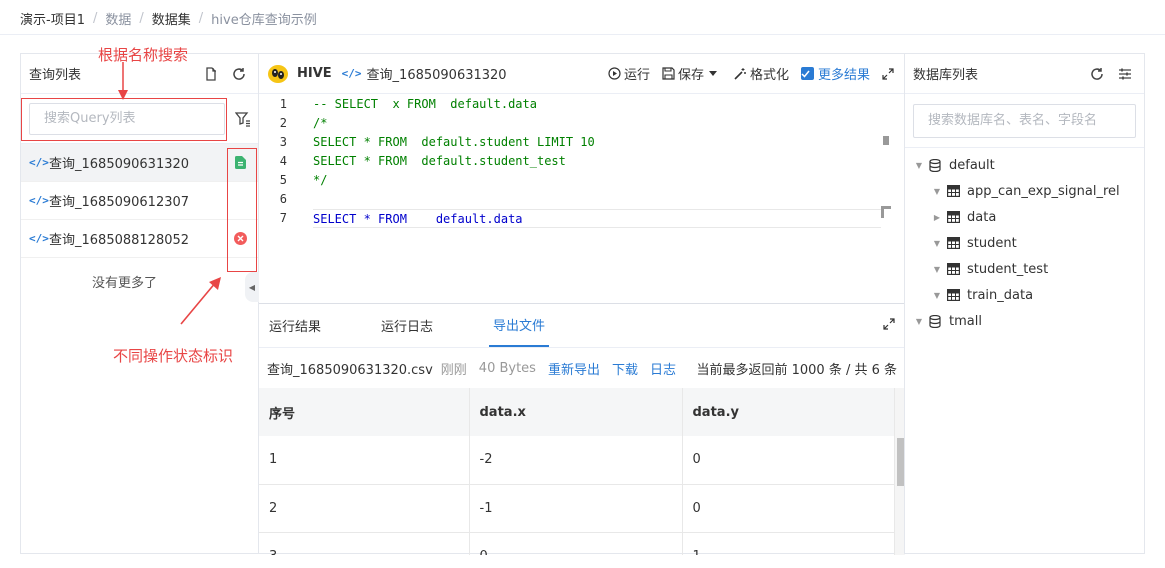  What do you see at coordinates (283, 142) in the screenshot?
I see `line-number: 3` at bounding box center [283, 142].